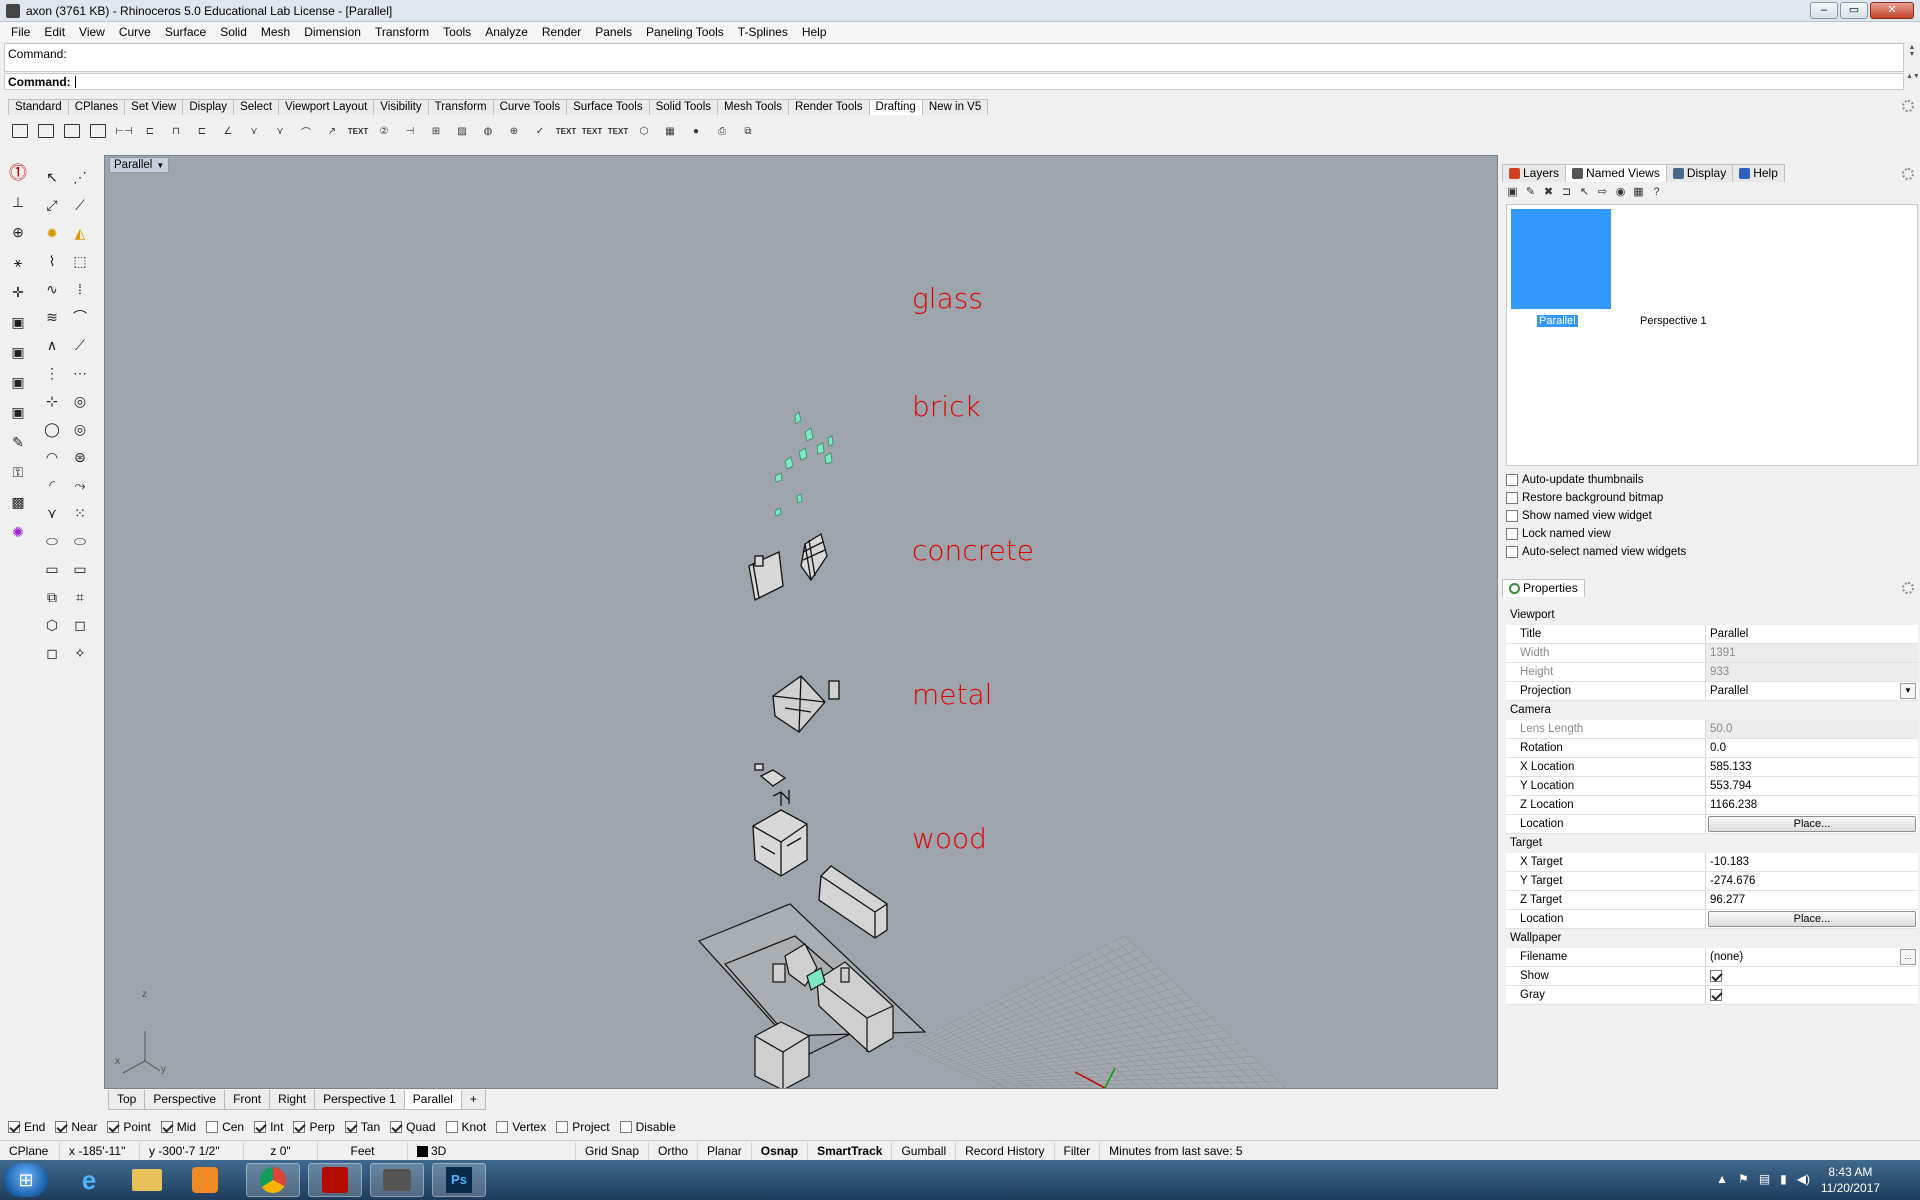 The image size is (1920, 1200). Describe the element at coordinates (1783, 1179) in the screenshot. I see `battery-icon: ▮` at that location.